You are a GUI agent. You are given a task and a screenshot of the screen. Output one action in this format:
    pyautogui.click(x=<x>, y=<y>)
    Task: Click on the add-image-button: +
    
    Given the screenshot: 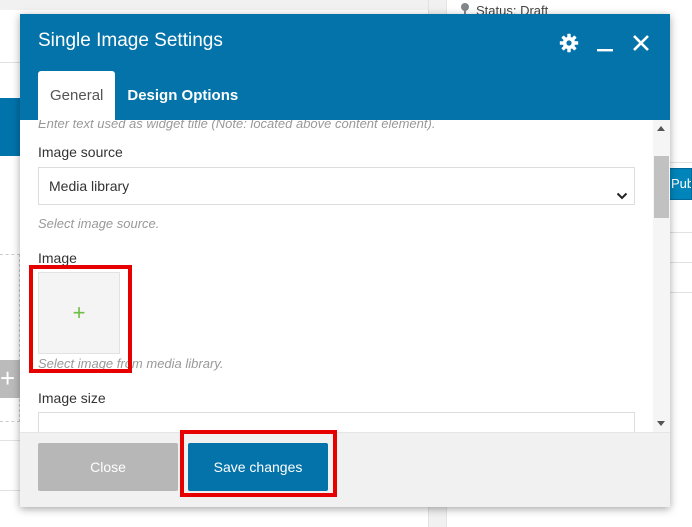 What is the action you would take?
    pyautogui.click(x=79, y=313)
    